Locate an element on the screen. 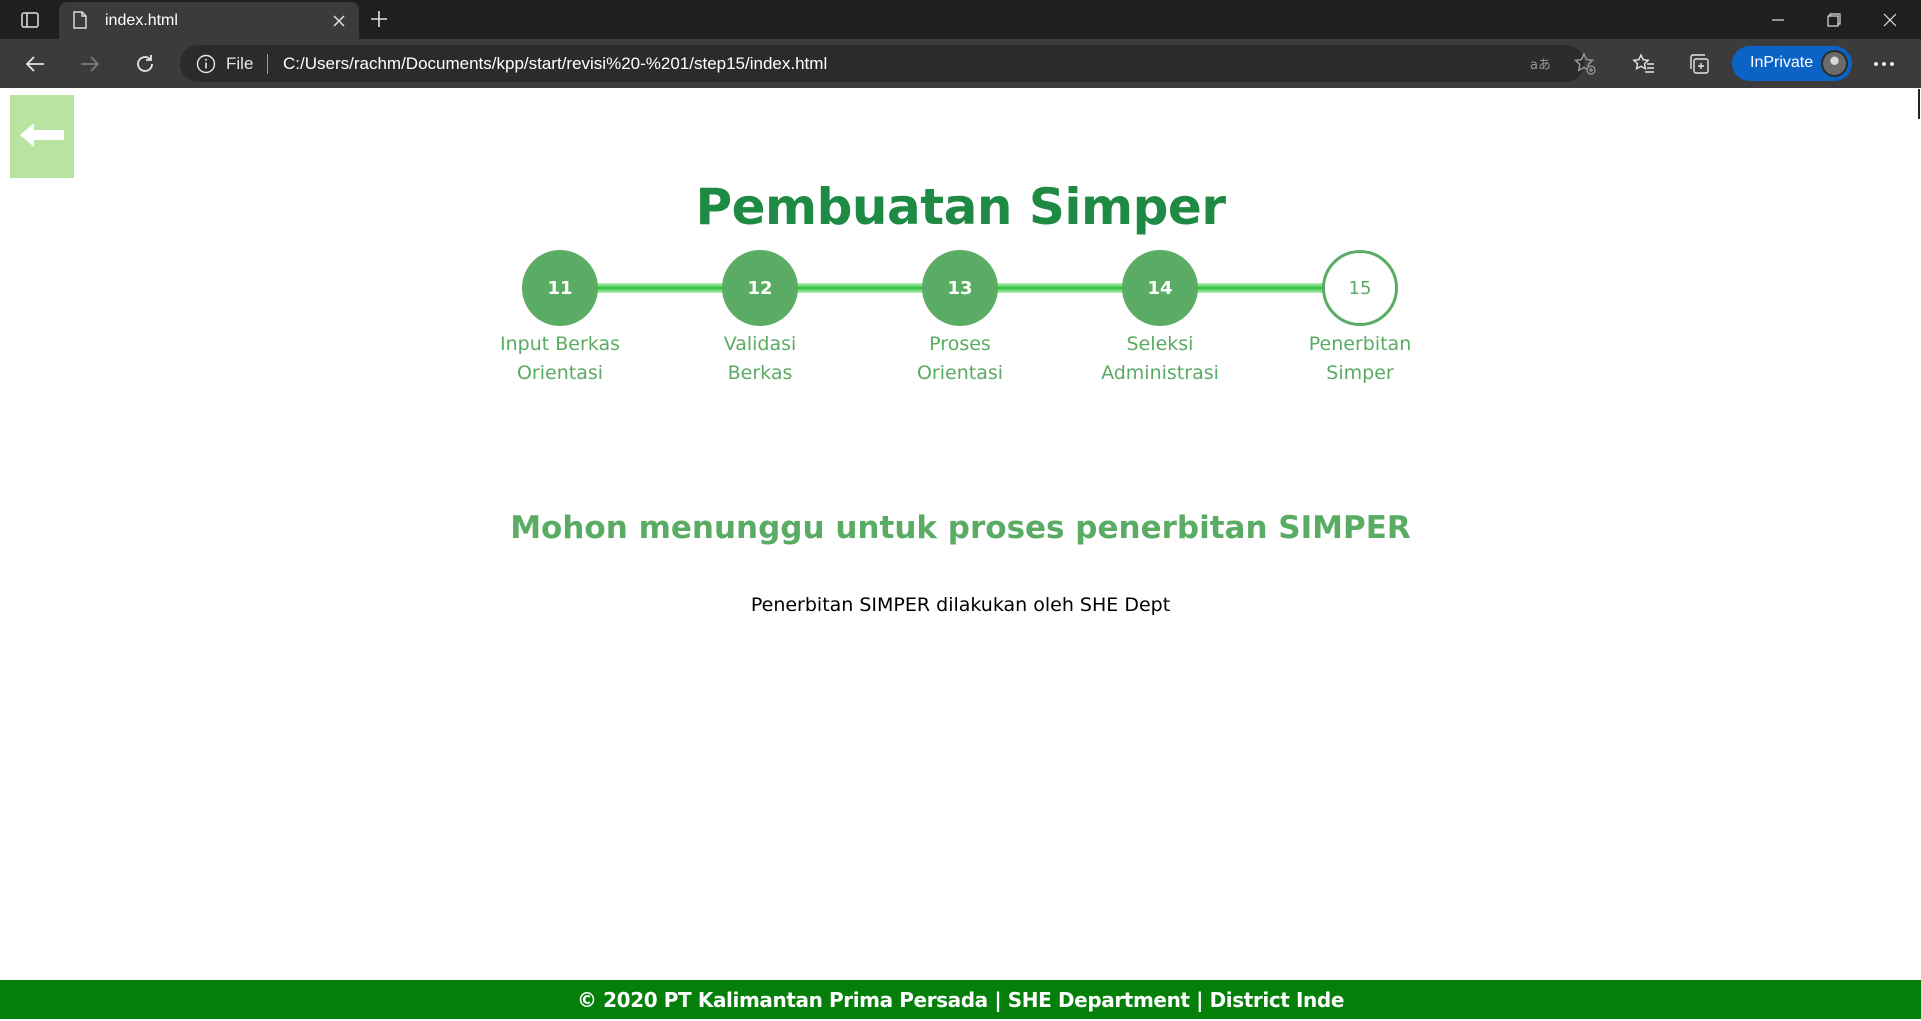 This screenshot has width=1921, height=1021. add-favorite-icon is located at coordinates (1585, 64).